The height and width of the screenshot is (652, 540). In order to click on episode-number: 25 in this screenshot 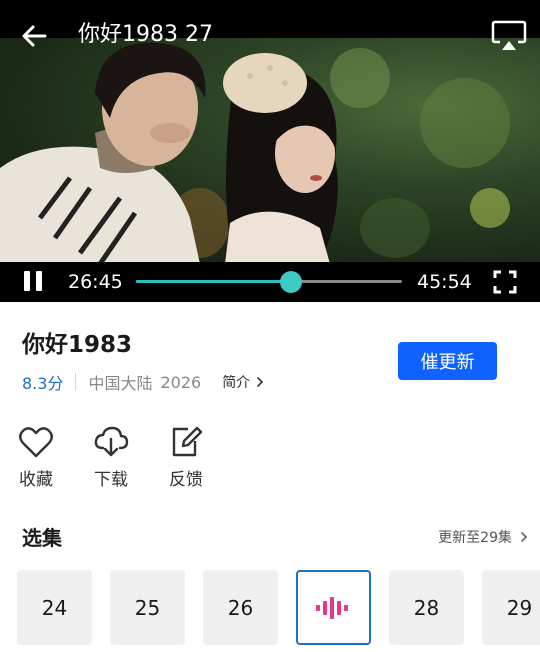, I will do `click(147, 607)`.